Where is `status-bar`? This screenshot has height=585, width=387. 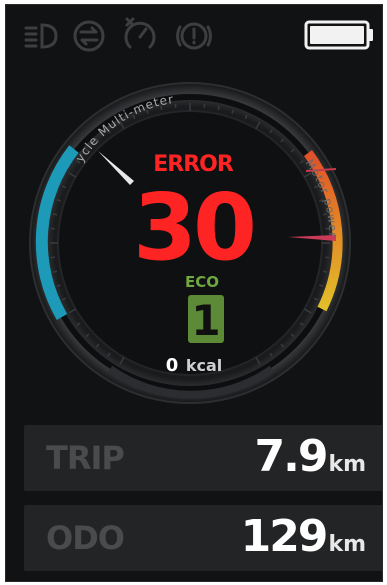
status-bar is located at coordinates (194, 35).